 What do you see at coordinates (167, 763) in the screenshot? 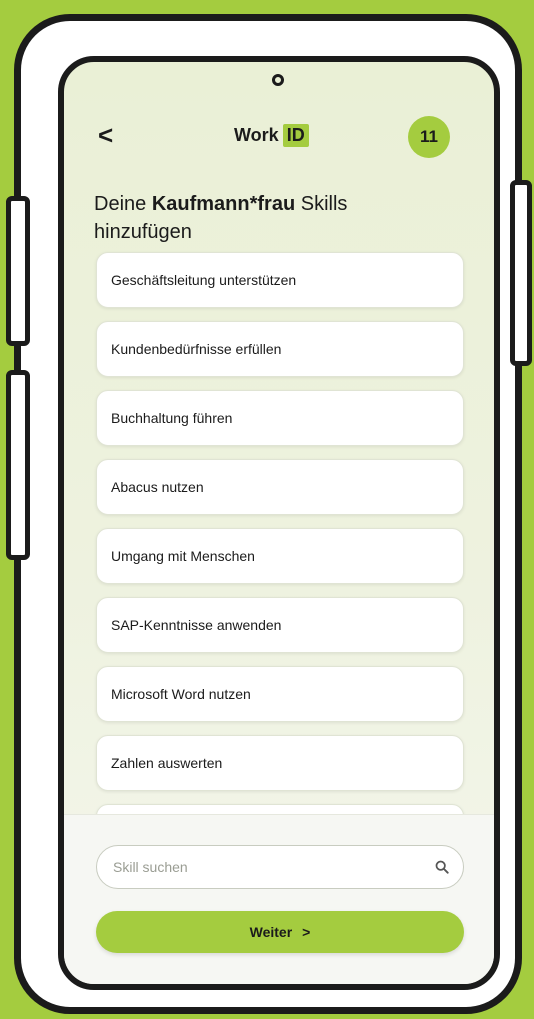
I see `skill-label: Zahlen auswerten` at bounding box center [167, 763].